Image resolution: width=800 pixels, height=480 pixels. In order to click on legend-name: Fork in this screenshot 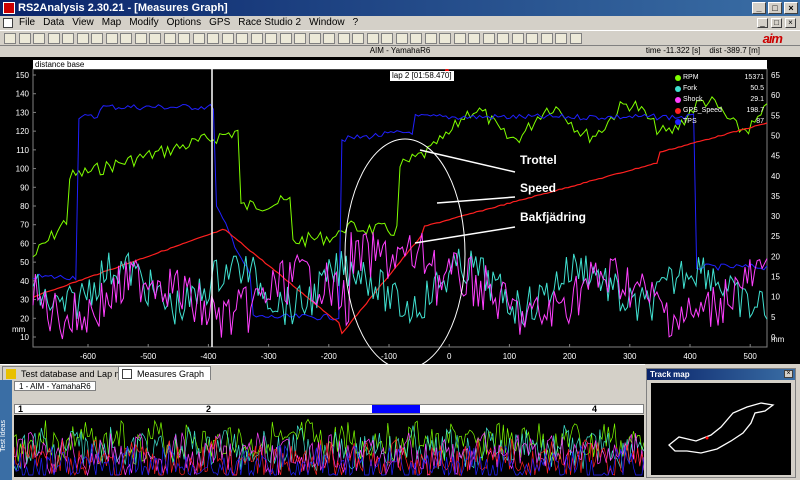, I will do `click(690, 88)`.